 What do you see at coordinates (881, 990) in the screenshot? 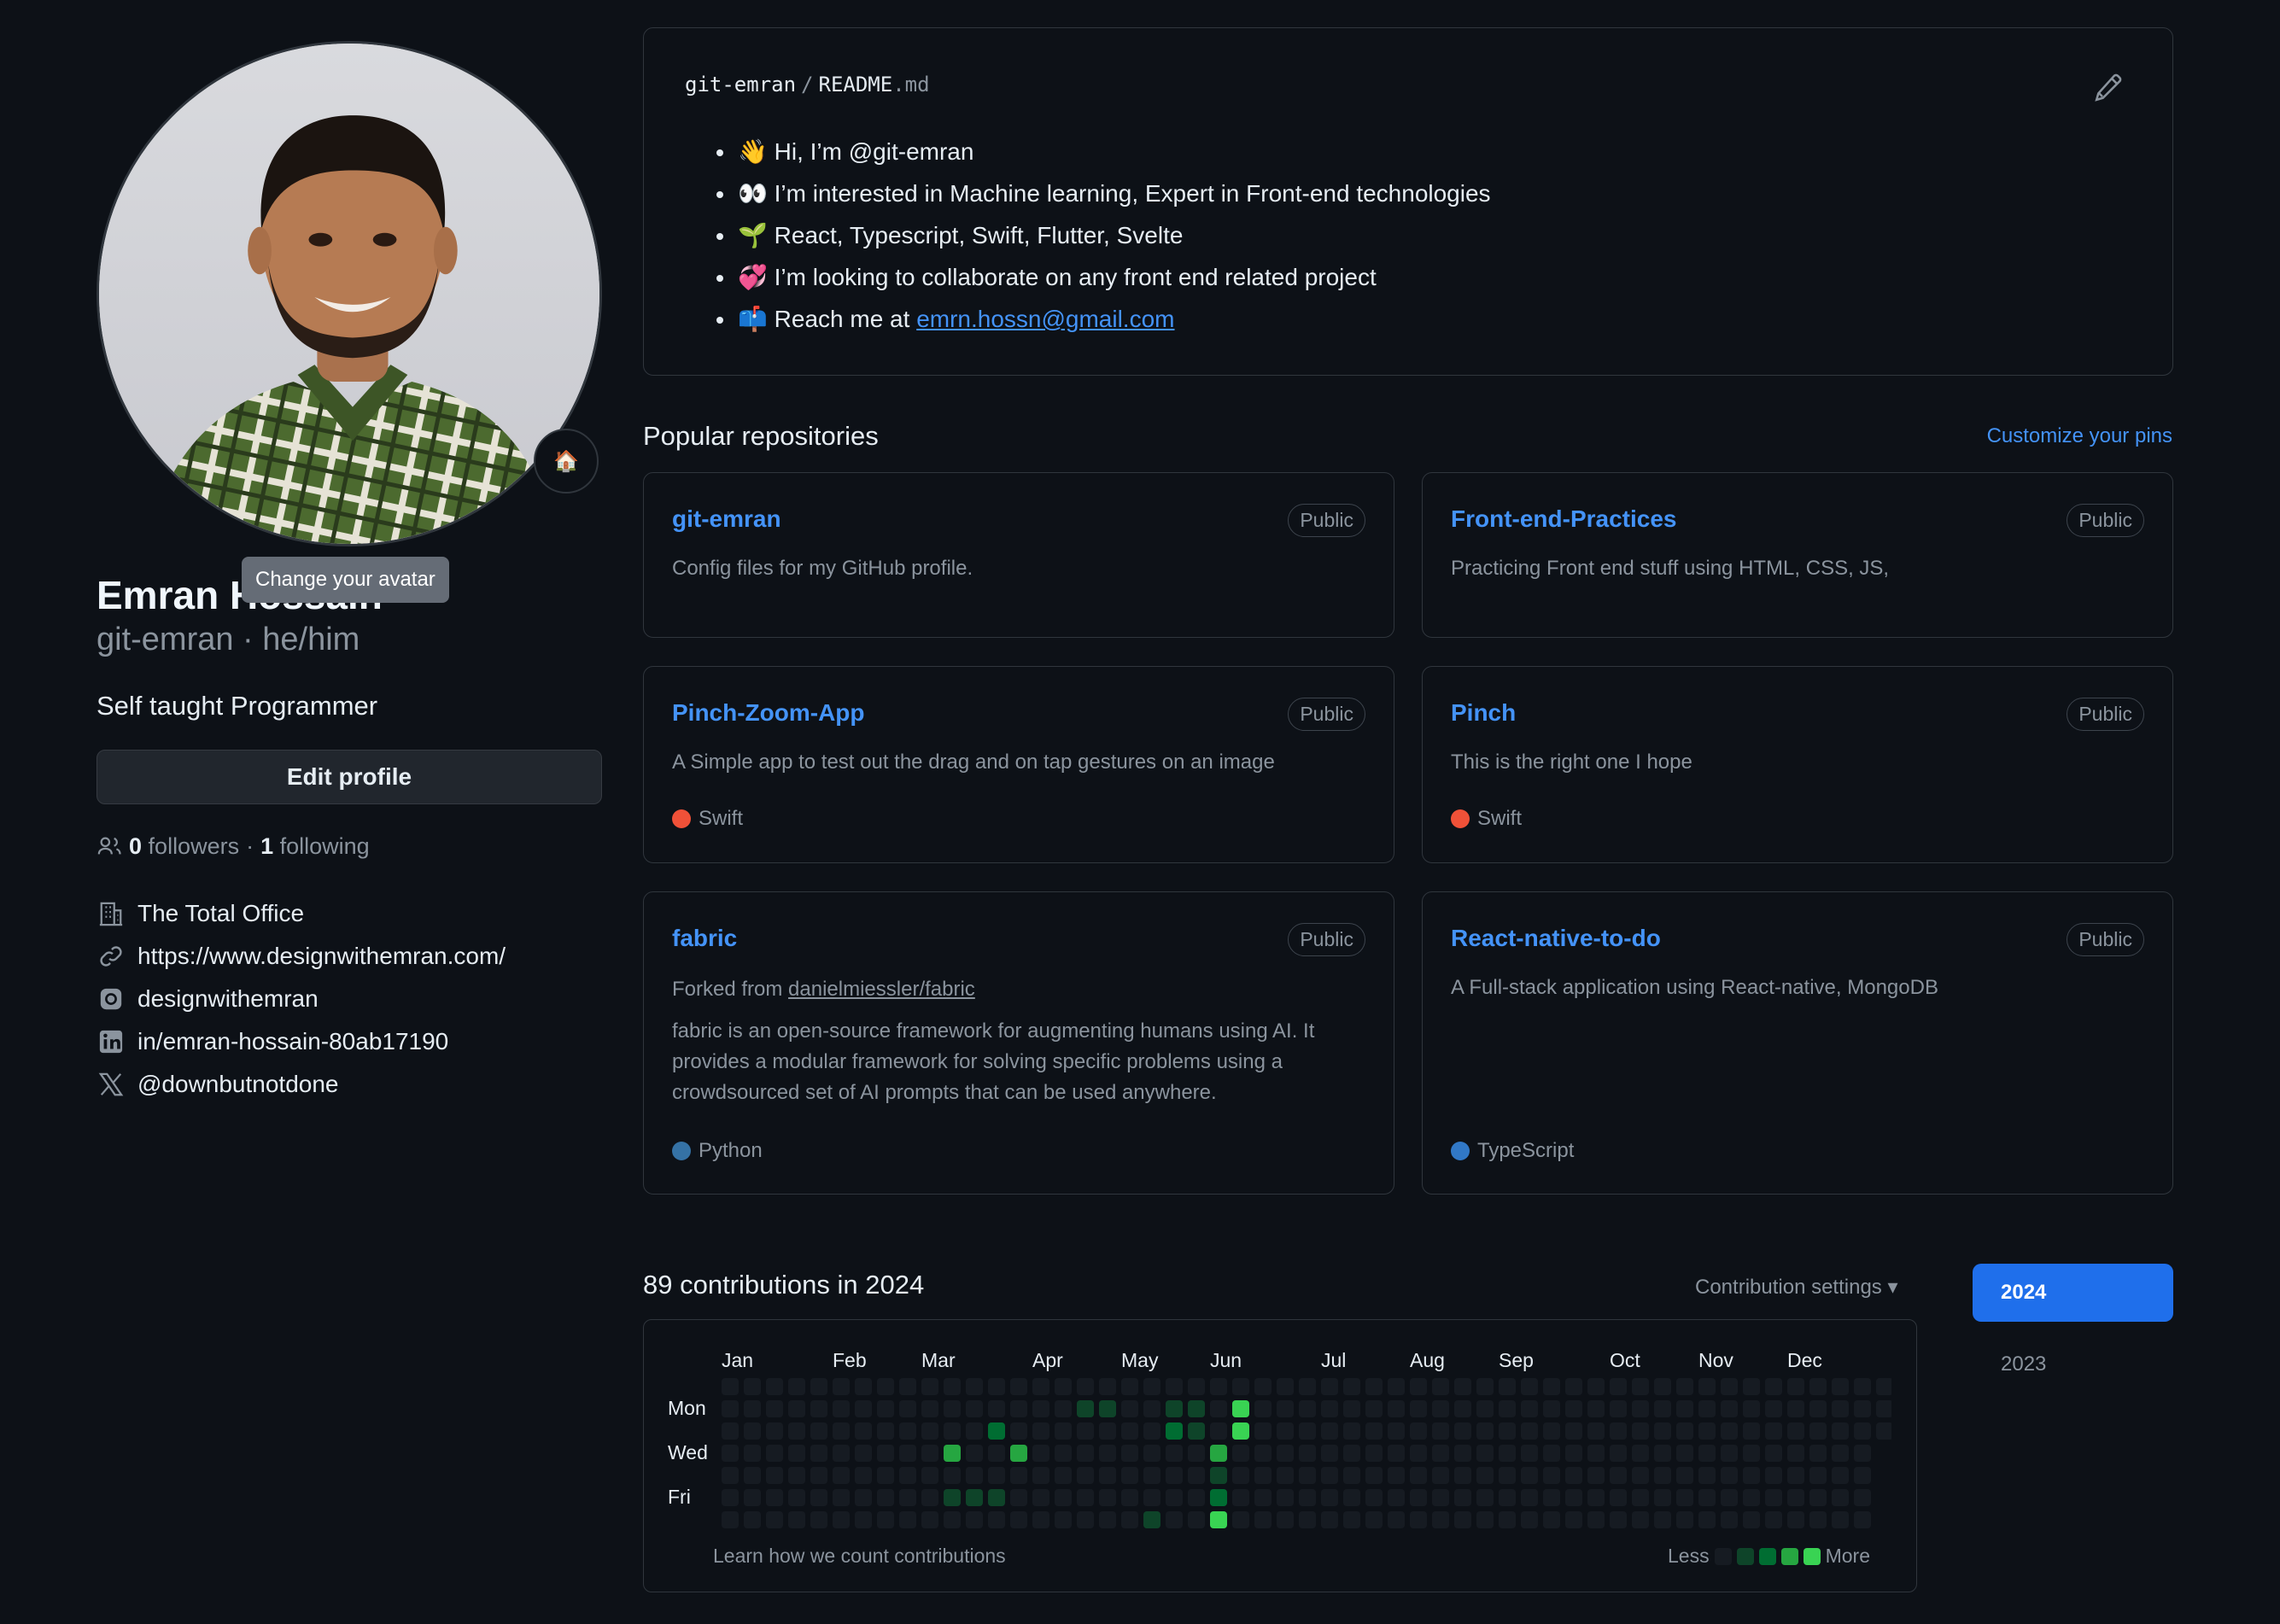
I see `forked-from-link: danielmiessler/fabric` at bounding box center [881, 990].